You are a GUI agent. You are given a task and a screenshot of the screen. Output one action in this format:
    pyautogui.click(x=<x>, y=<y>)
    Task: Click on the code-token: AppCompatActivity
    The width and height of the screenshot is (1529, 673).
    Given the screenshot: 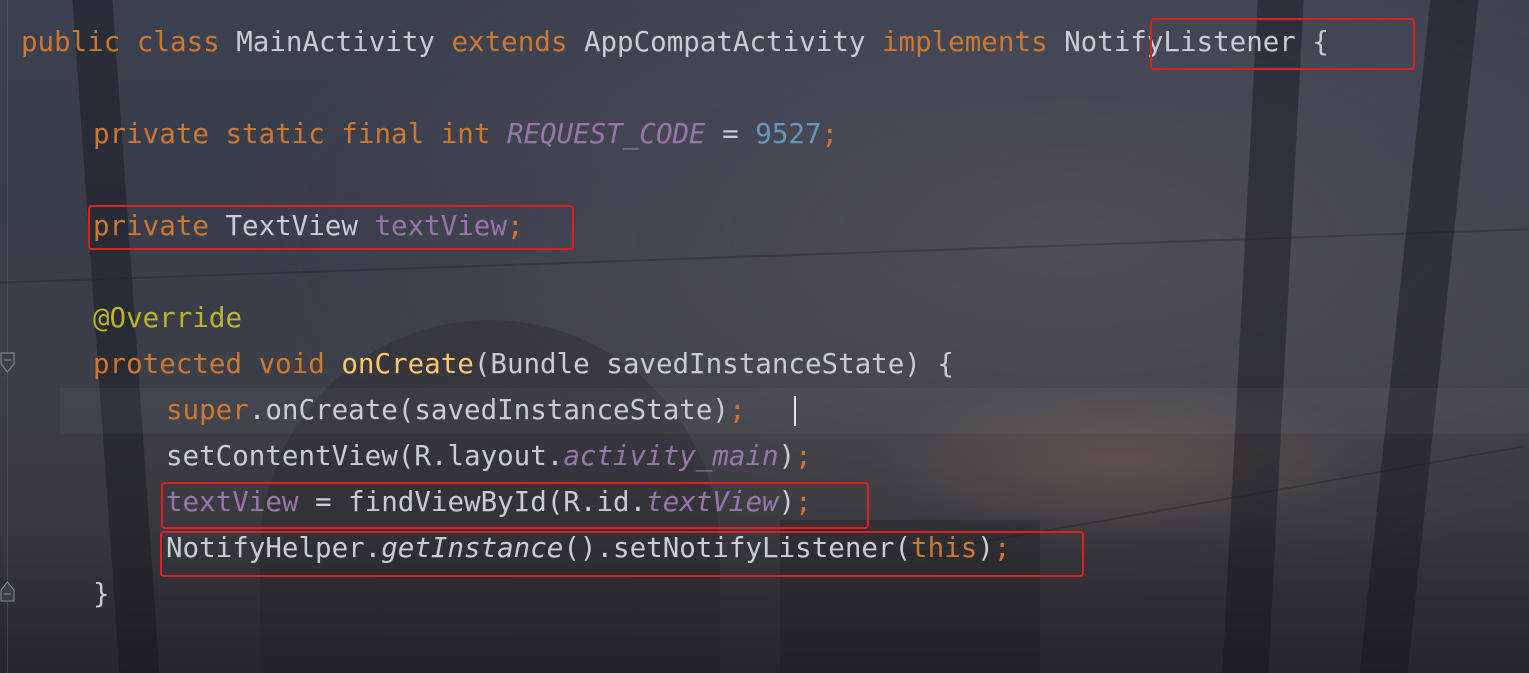 What is the action you would take?
    pyautogui.click(x=732, y=42)
    